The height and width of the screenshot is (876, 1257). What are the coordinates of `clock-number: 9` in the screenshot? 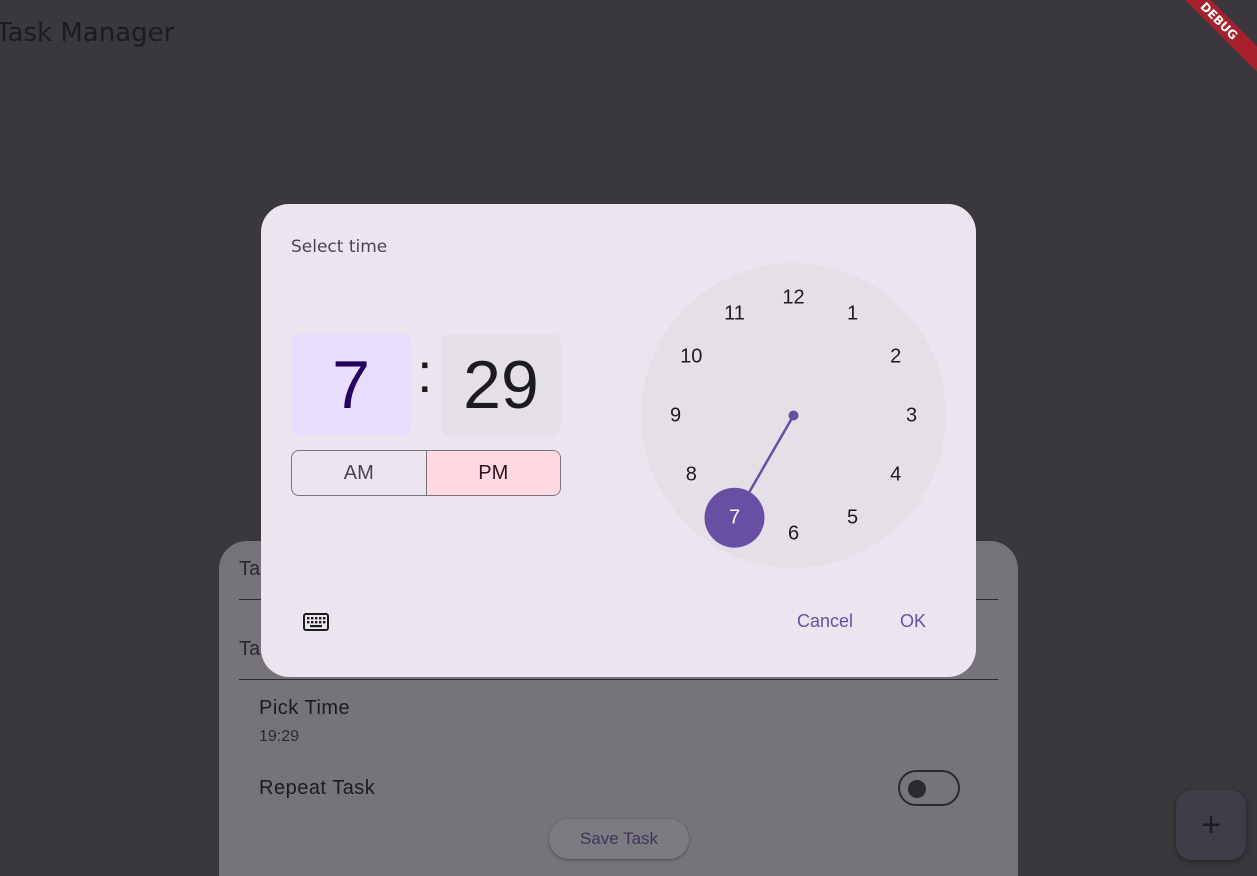 It's located at (675, 416).